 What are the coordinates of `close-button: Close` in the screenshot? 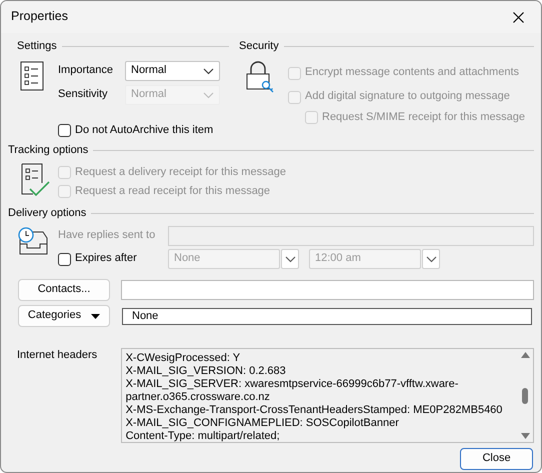 It's located at (496, 459).